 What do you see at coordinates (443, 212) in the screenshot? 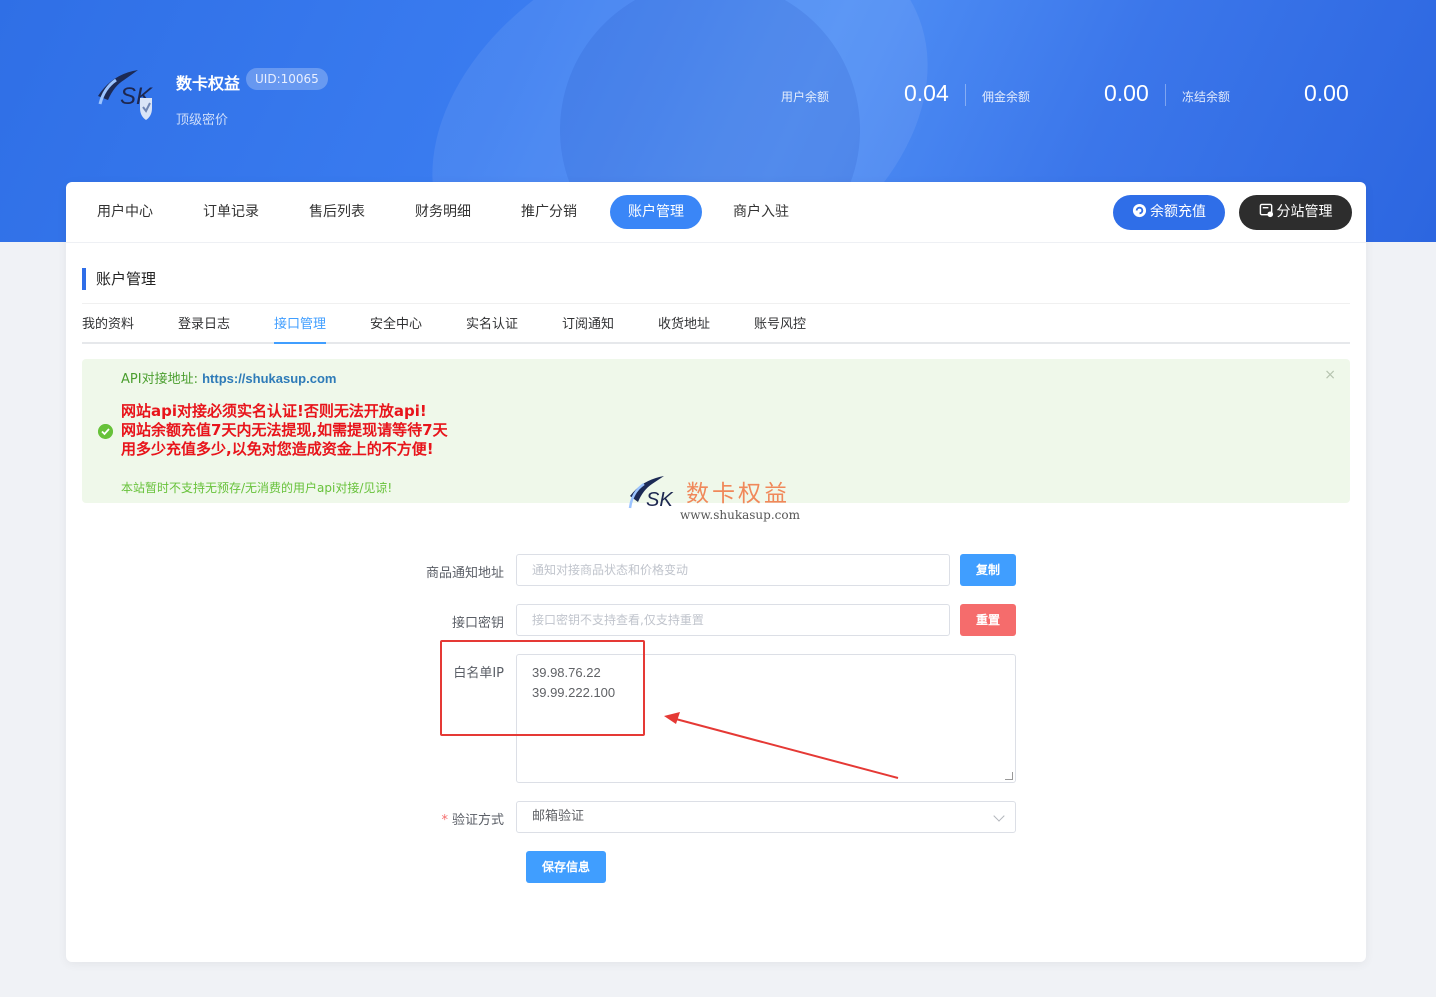
I see `nav-item-finance: 财务明细` at bounding box center [443, 212].